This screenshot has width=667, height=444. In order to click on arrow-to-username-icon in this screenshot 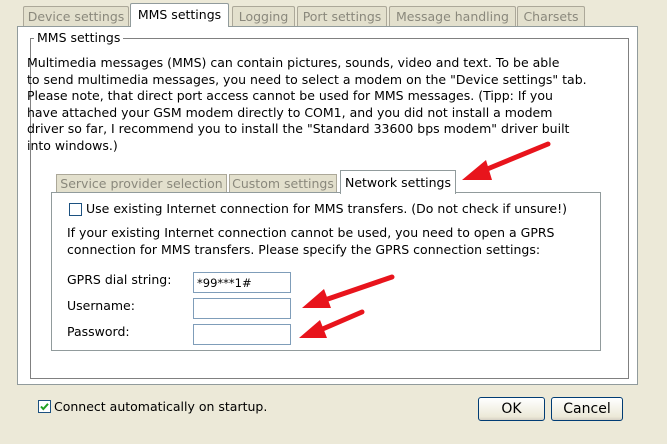, I will do `click(348, 291)`.